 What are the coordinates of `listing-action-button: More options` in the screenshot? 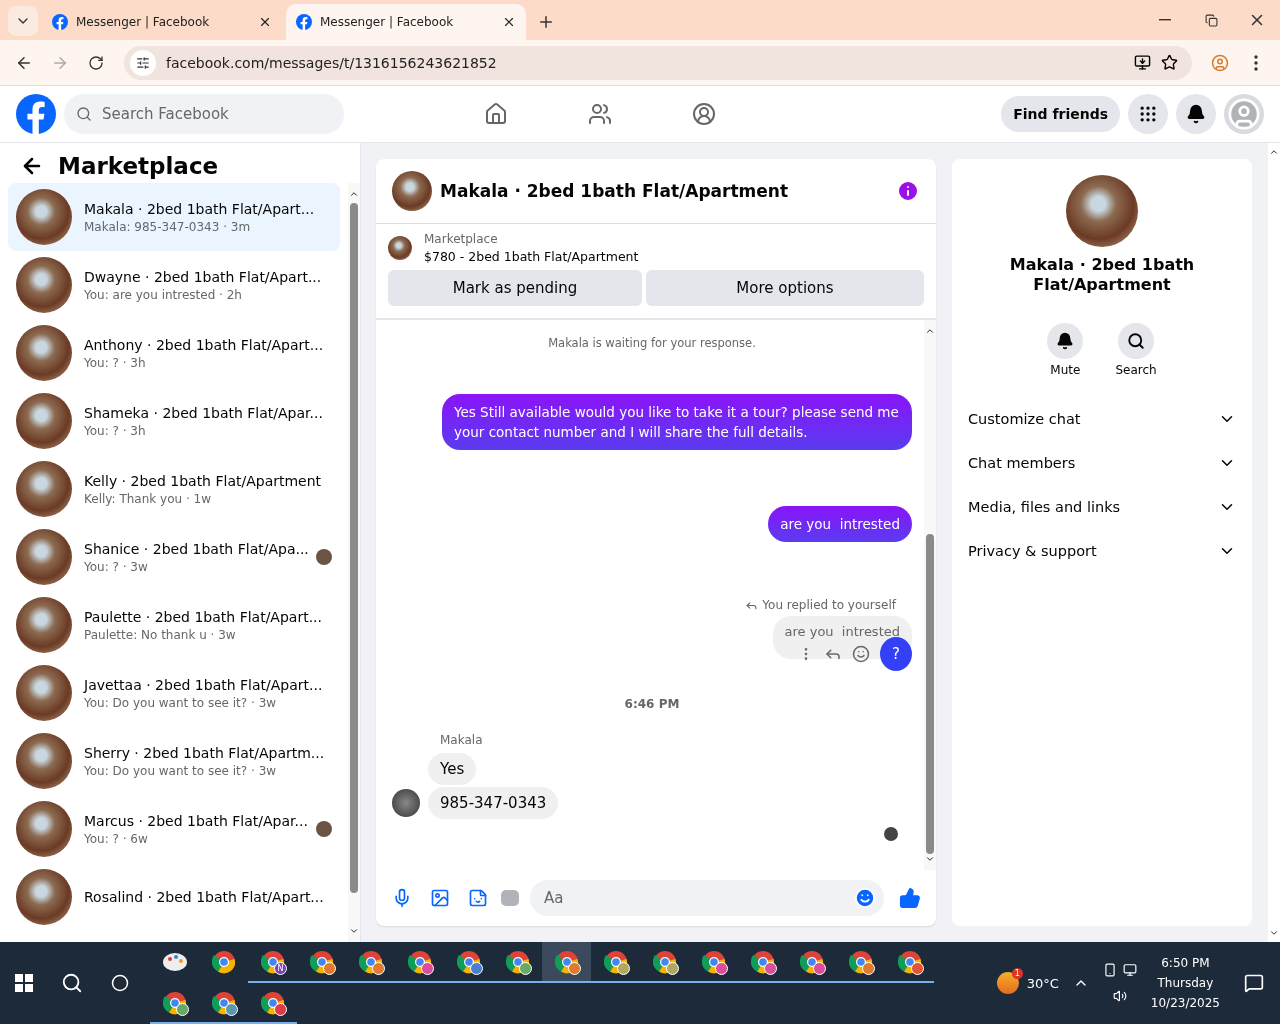 It's located at (784, 288).